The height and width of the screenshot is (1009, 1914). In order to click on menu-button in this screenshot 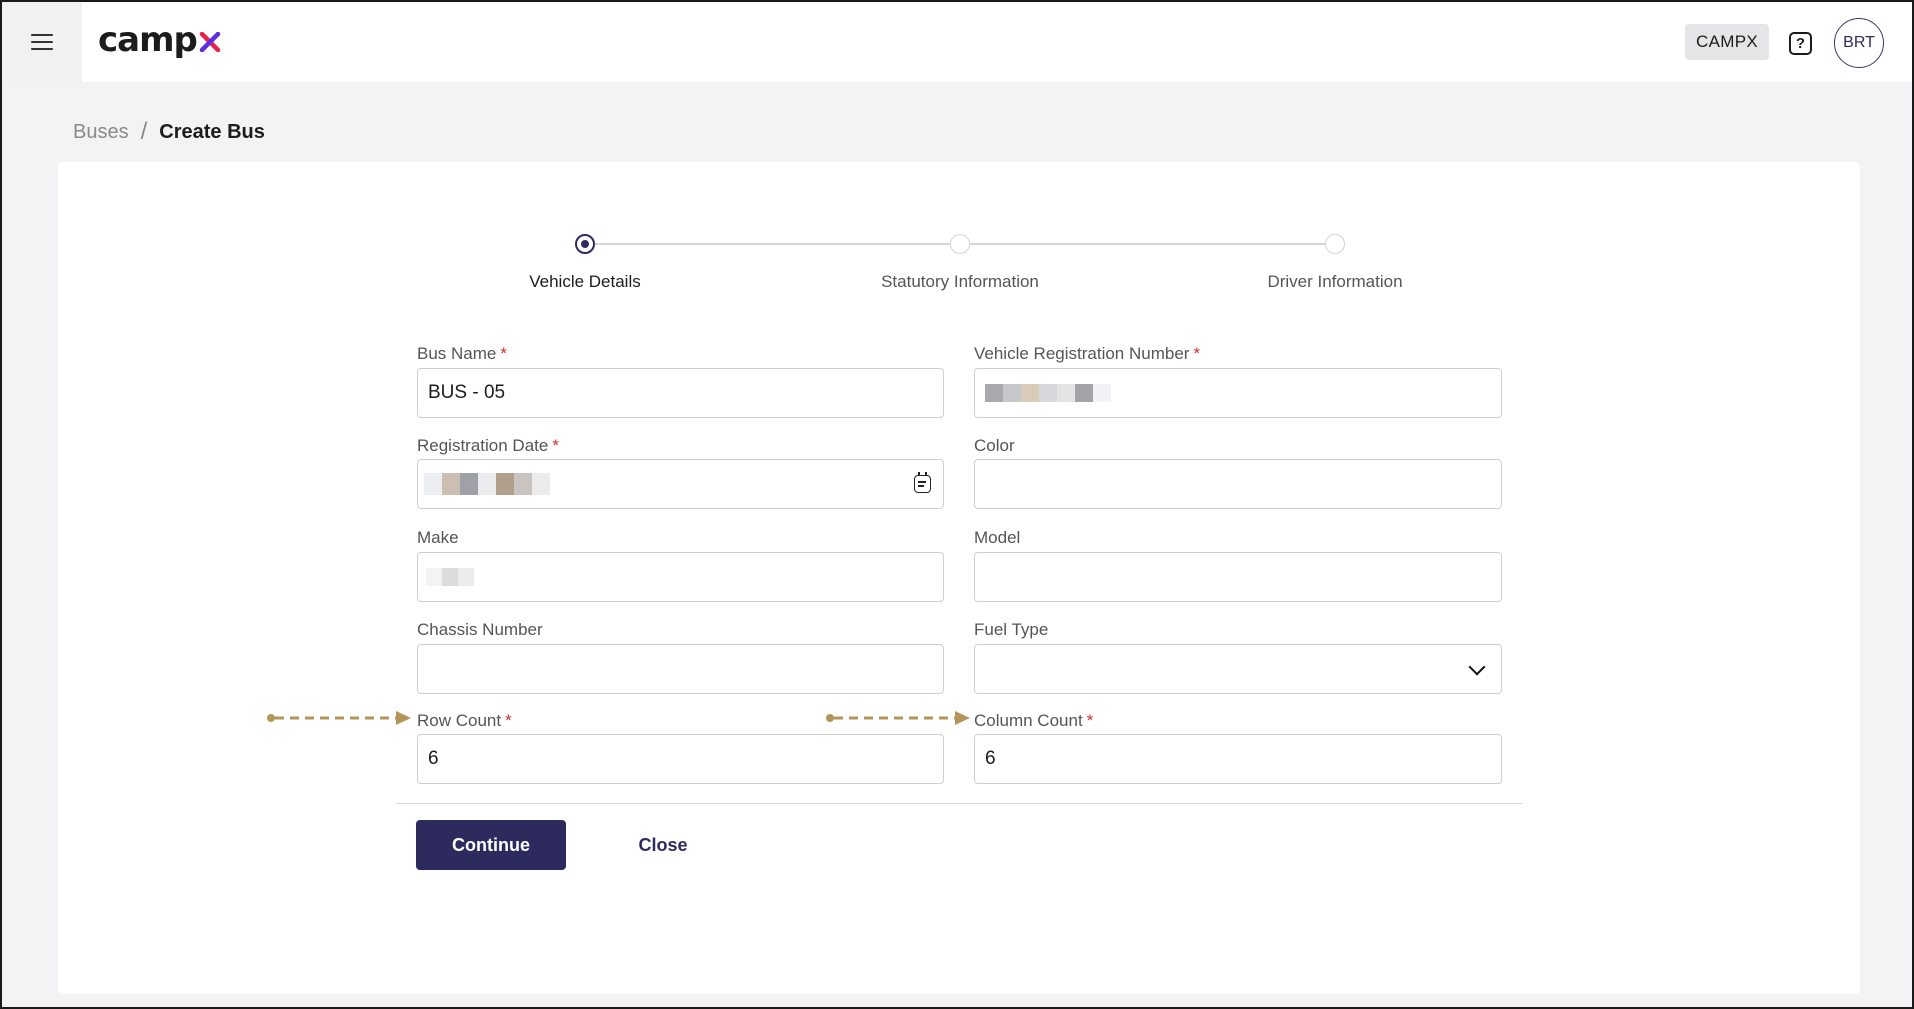, I will do `click(42, 42)`.